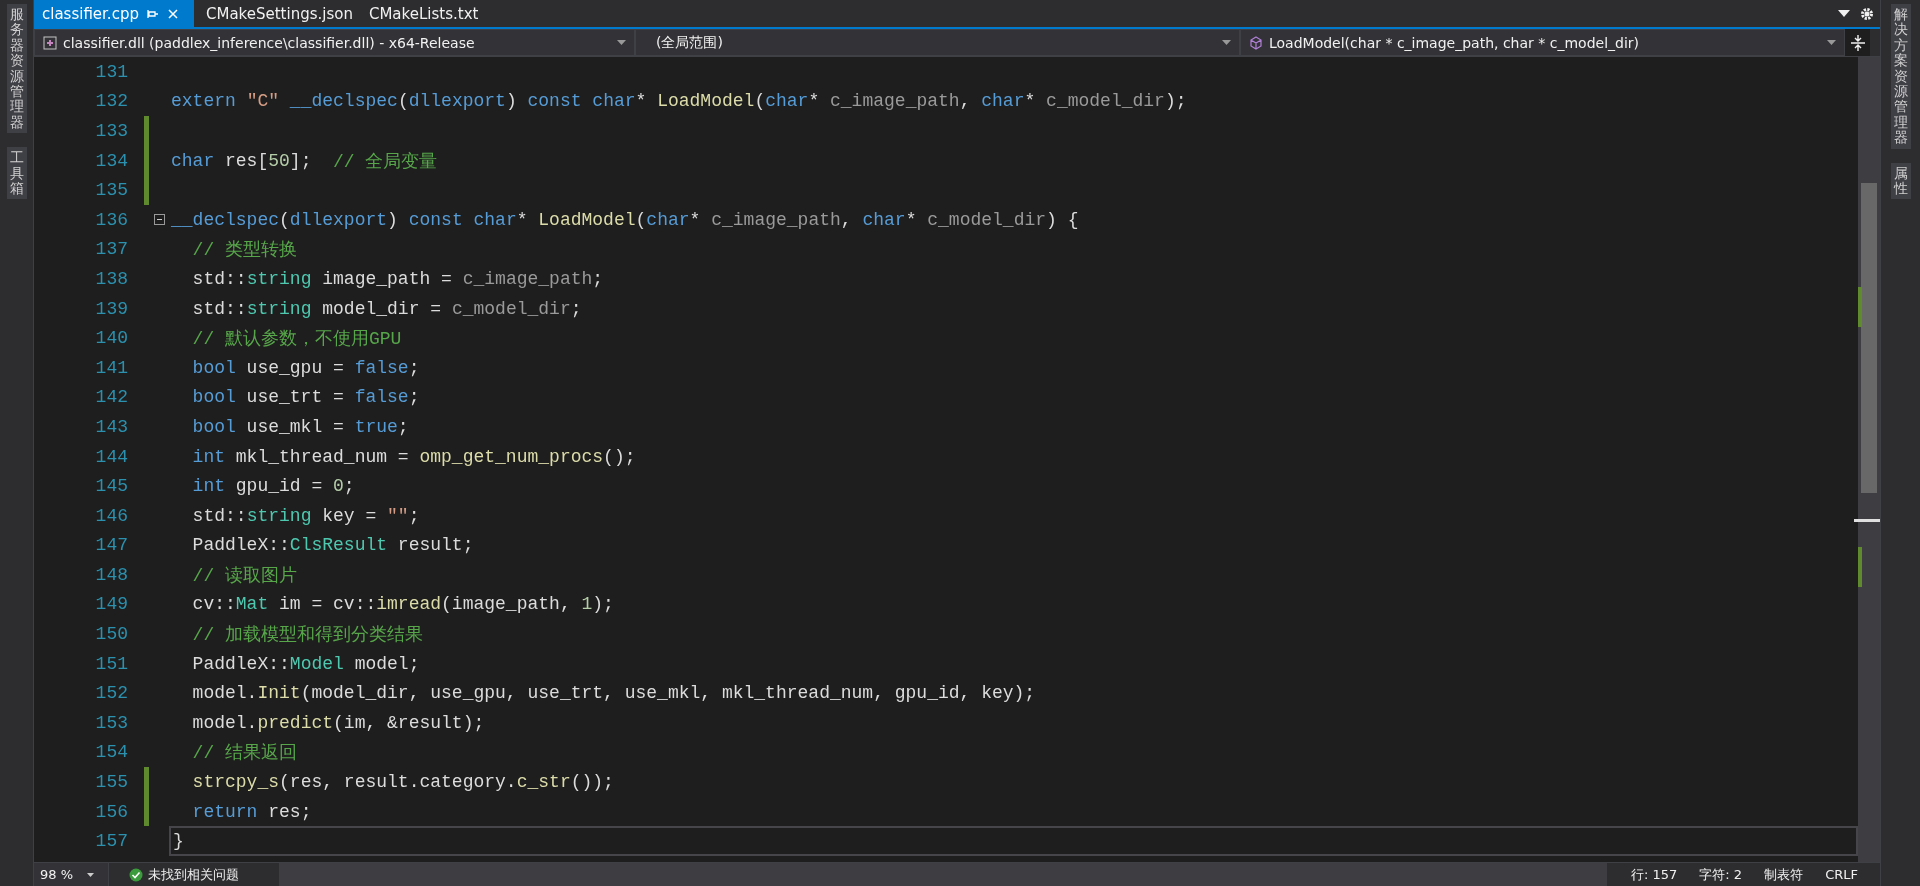 This screenshot has width=1920, height=886. Describe the element at coordinates (252, 604) in the screenshot. I see `code-token: Mat` at that location.